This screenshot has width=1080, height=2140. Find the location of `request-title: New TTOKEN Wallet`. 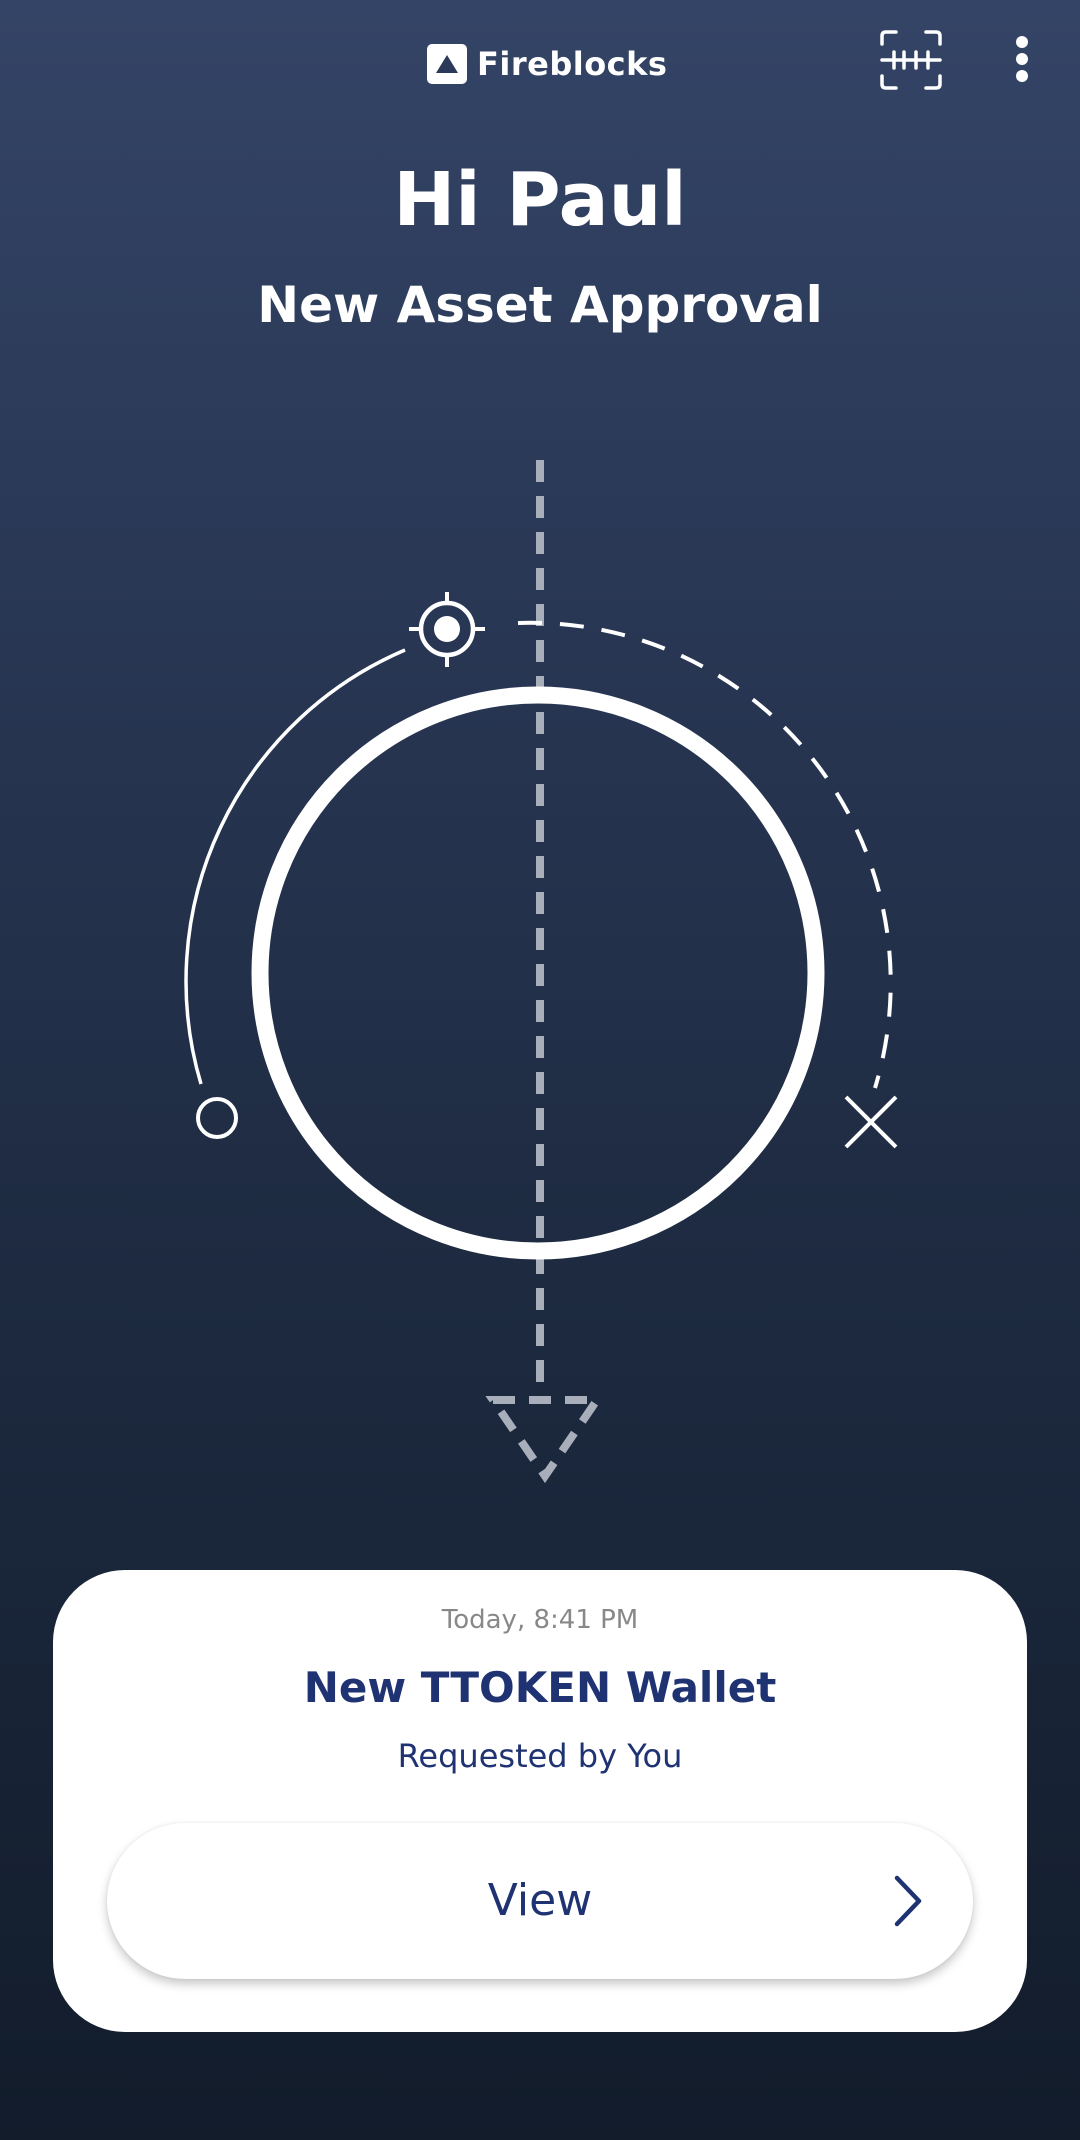

request-title: New TTOKEN Wallet is located at coordinates (540, 1687).